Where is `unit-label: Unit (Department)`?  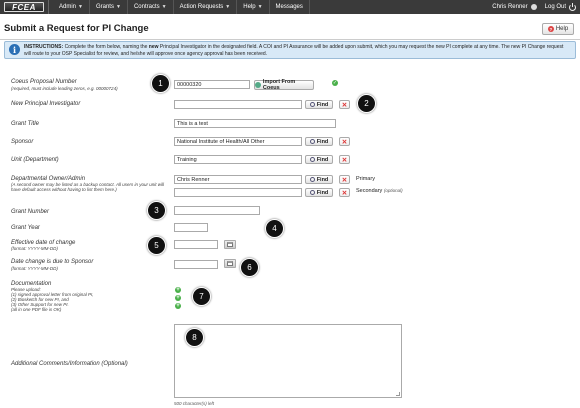 unit-label: Unit (Department) is located at coordinates (35, 160).